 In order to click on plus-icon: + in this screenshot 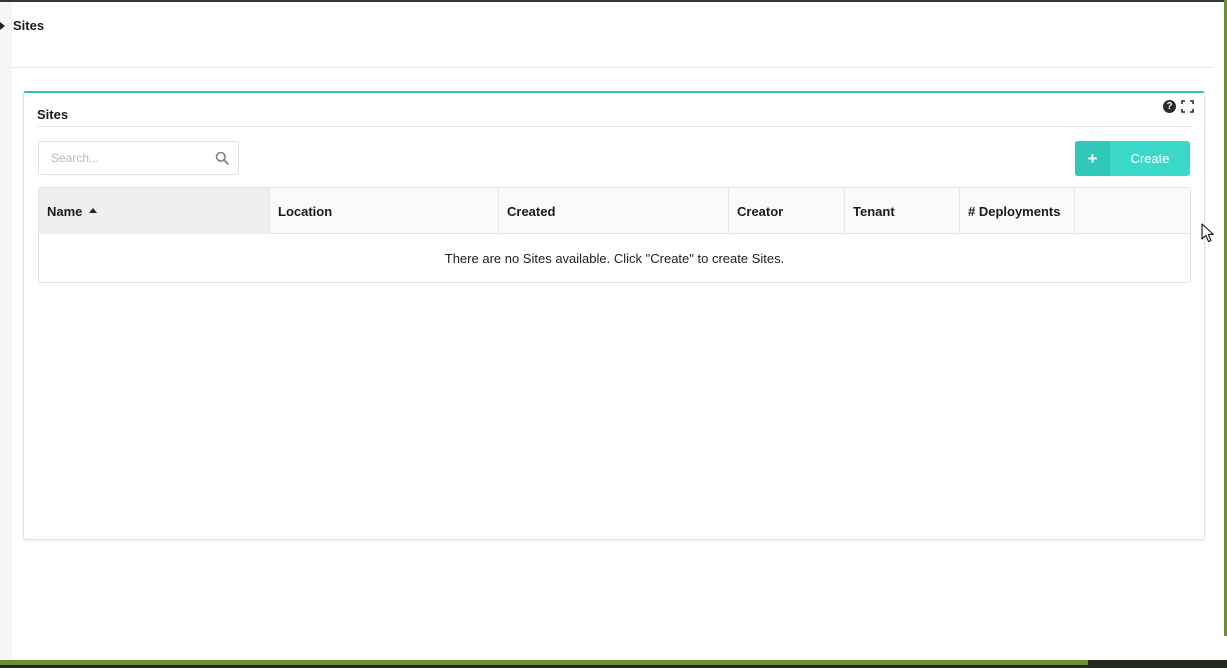, I will do `click(1092, 158)`.